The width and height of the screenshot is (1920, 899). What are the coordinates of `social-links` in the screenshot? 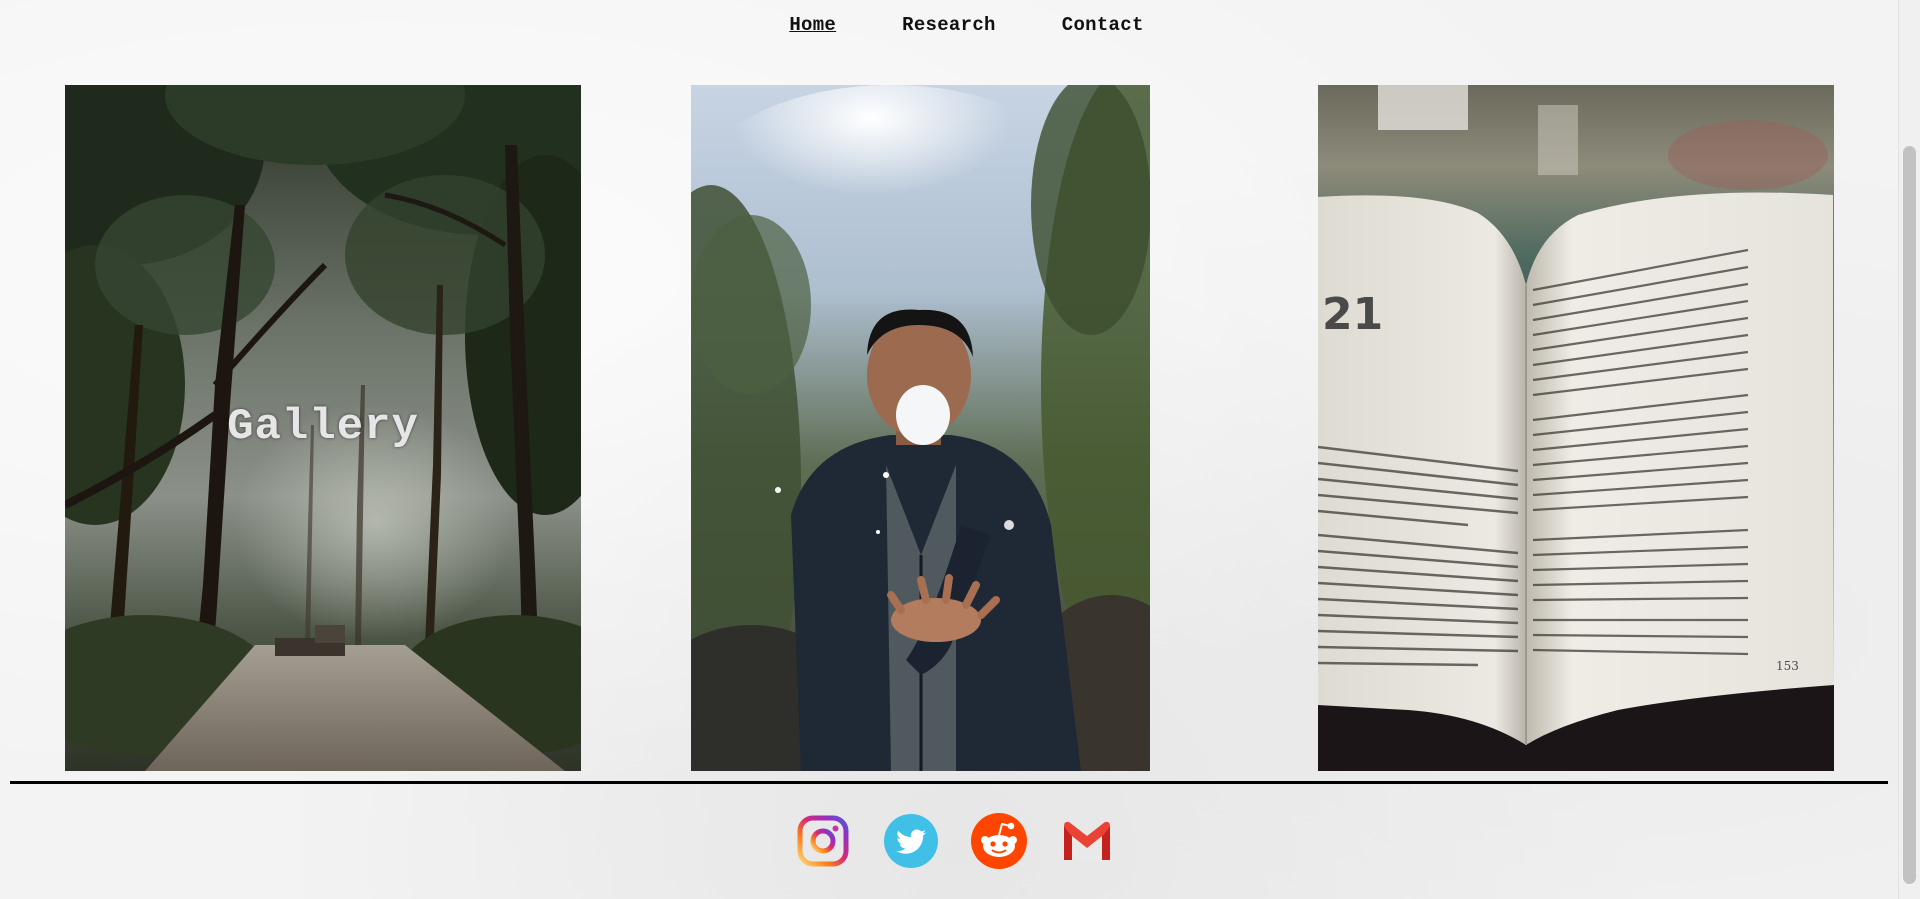 It's located at (955, 841).